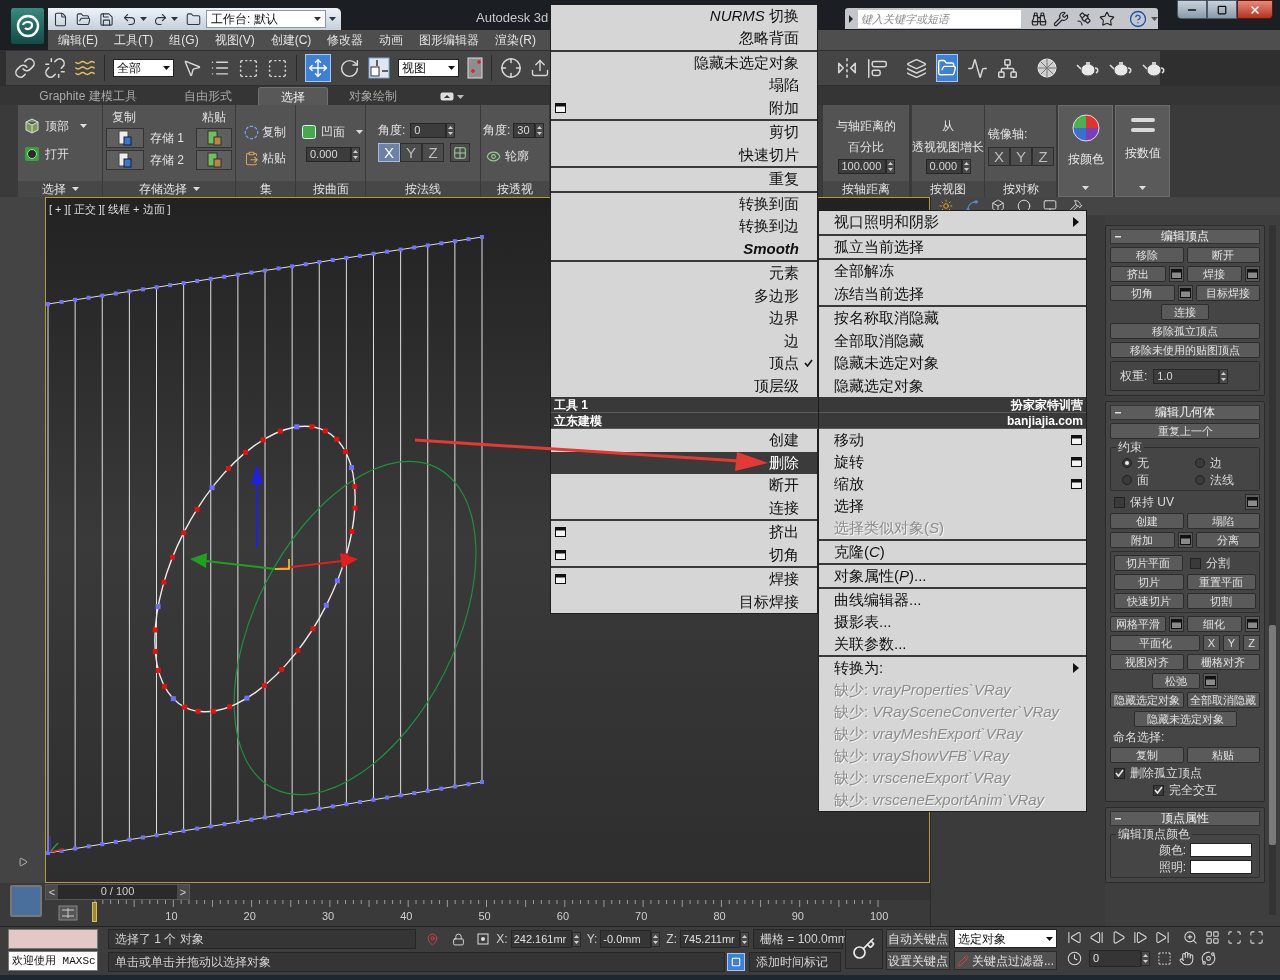 This screenshot has width=1280, height=980. I want to click on pan-hand-icon, so click(1186, 958).